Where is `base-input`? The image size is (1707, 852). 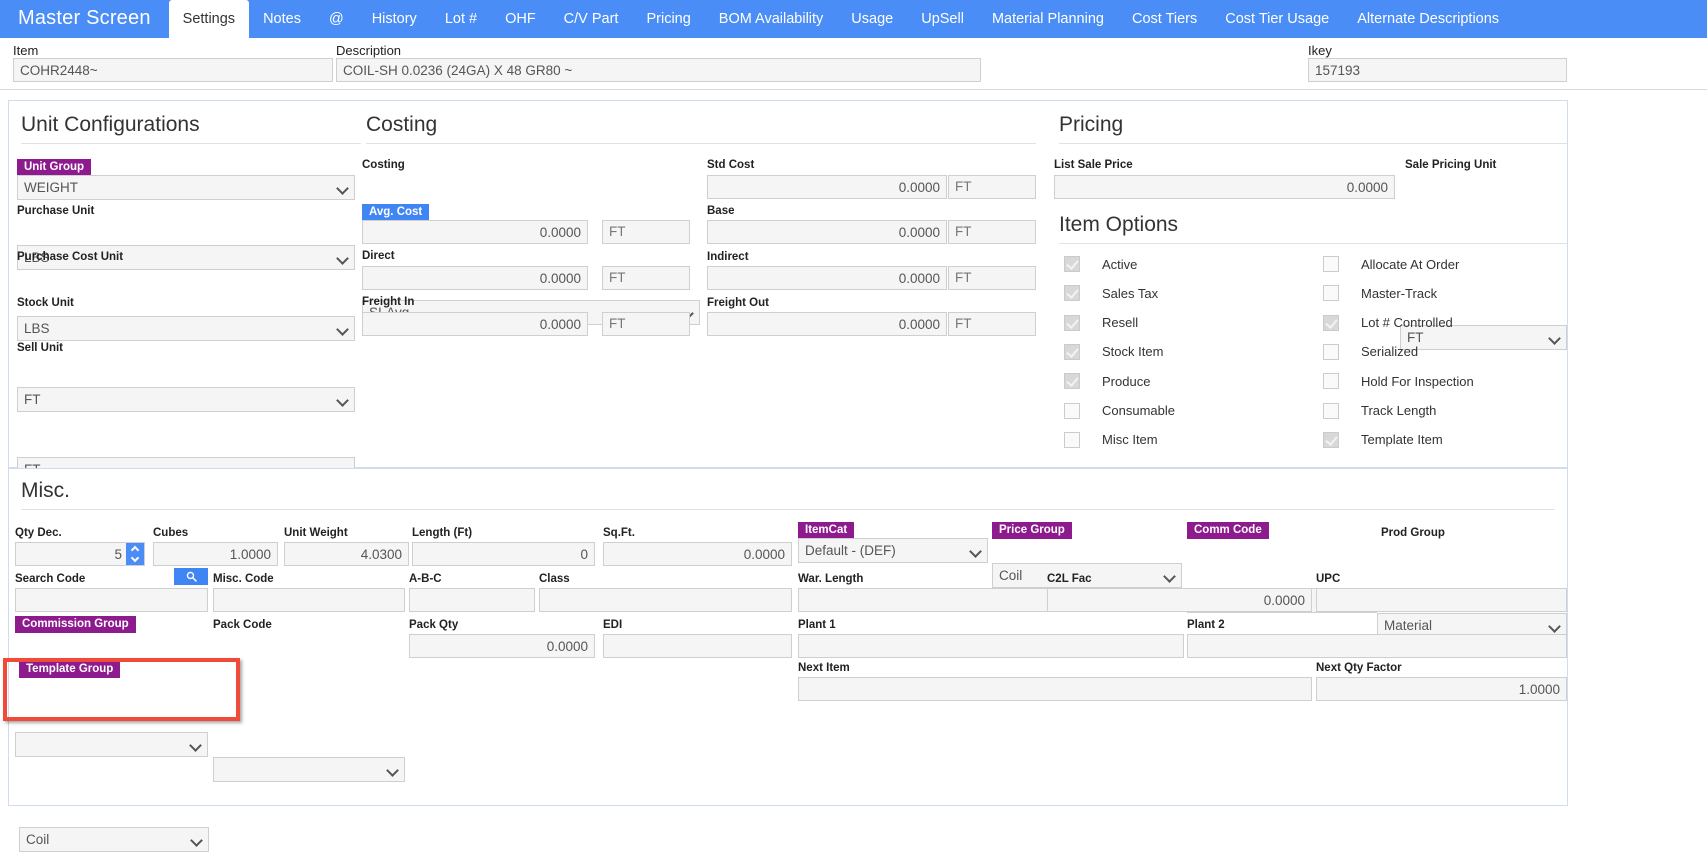 base-input is located at coordinates (827, 232).